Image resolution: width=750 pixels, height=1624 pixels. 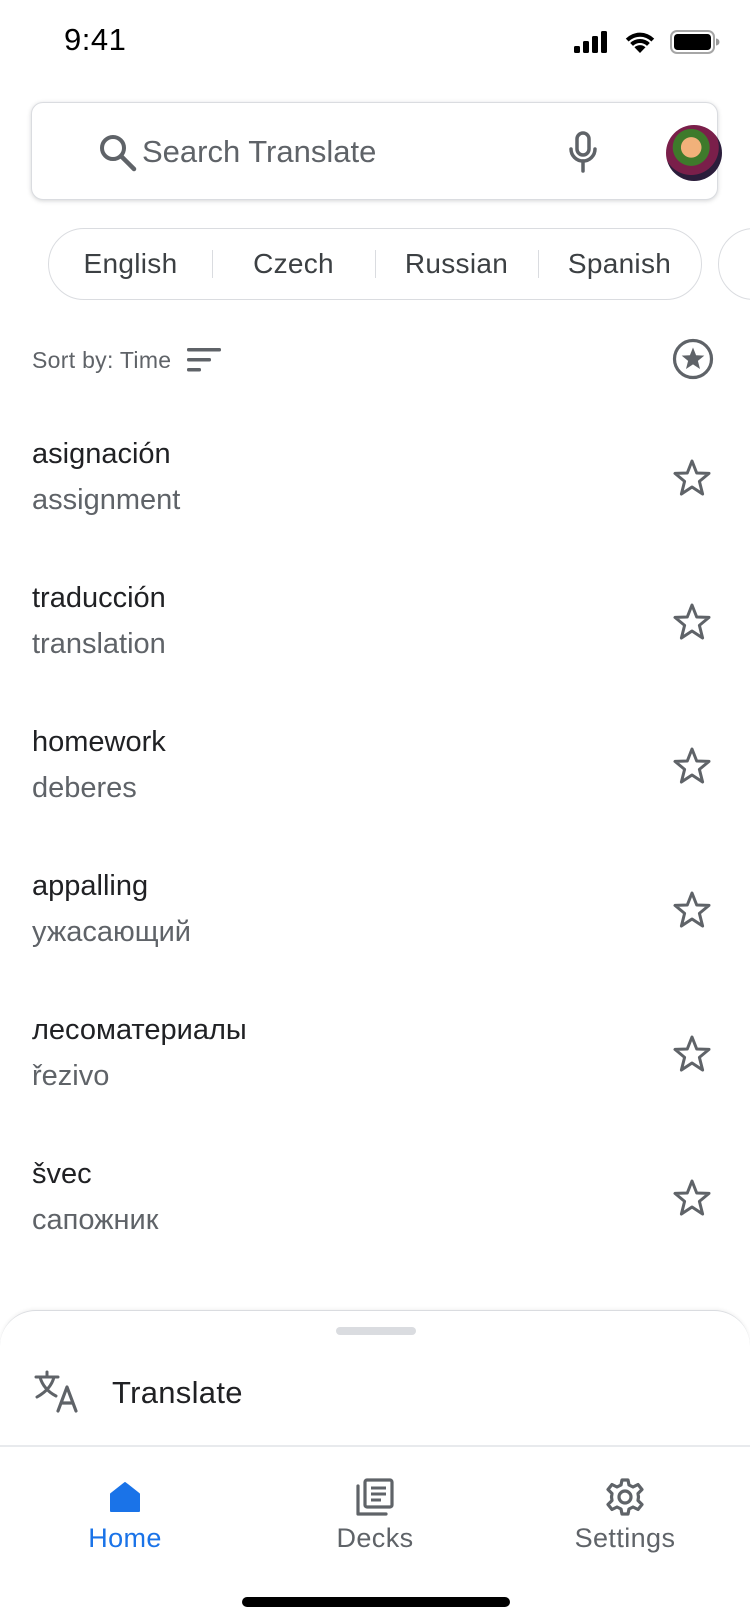 What do you see at coordinates (177, 1392) in the screenshot?
I see `translate-label: Translate` at bounding box center [177, 1392].